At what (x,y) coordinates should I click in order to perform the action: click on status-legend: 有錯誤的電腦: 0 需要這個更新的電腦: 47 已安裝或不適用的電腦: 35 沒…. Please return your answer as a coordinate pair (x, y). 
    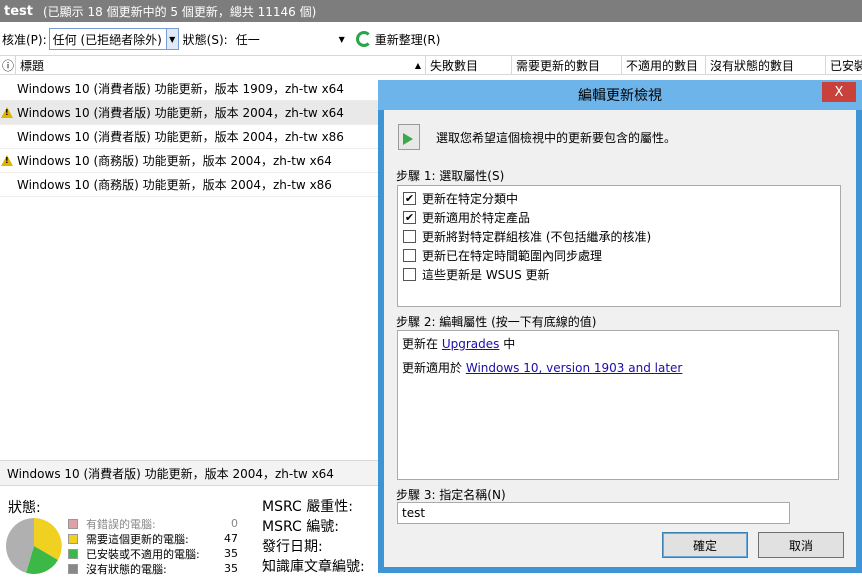
    Looking at the image, I should click on (153, 546).